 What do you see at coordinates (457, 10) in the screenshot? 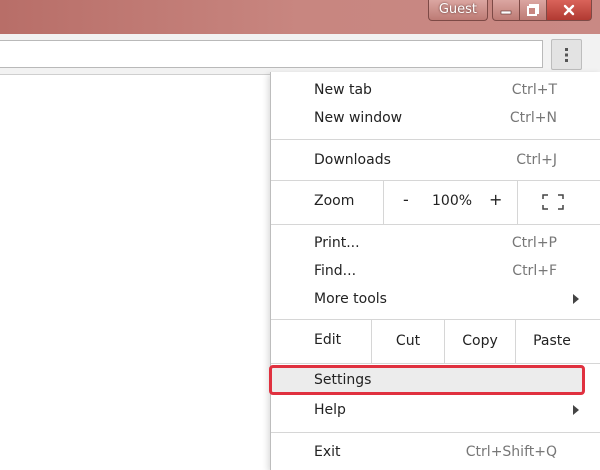
I see `guest-profile-button: Guest` at bounding box center [457, 10].